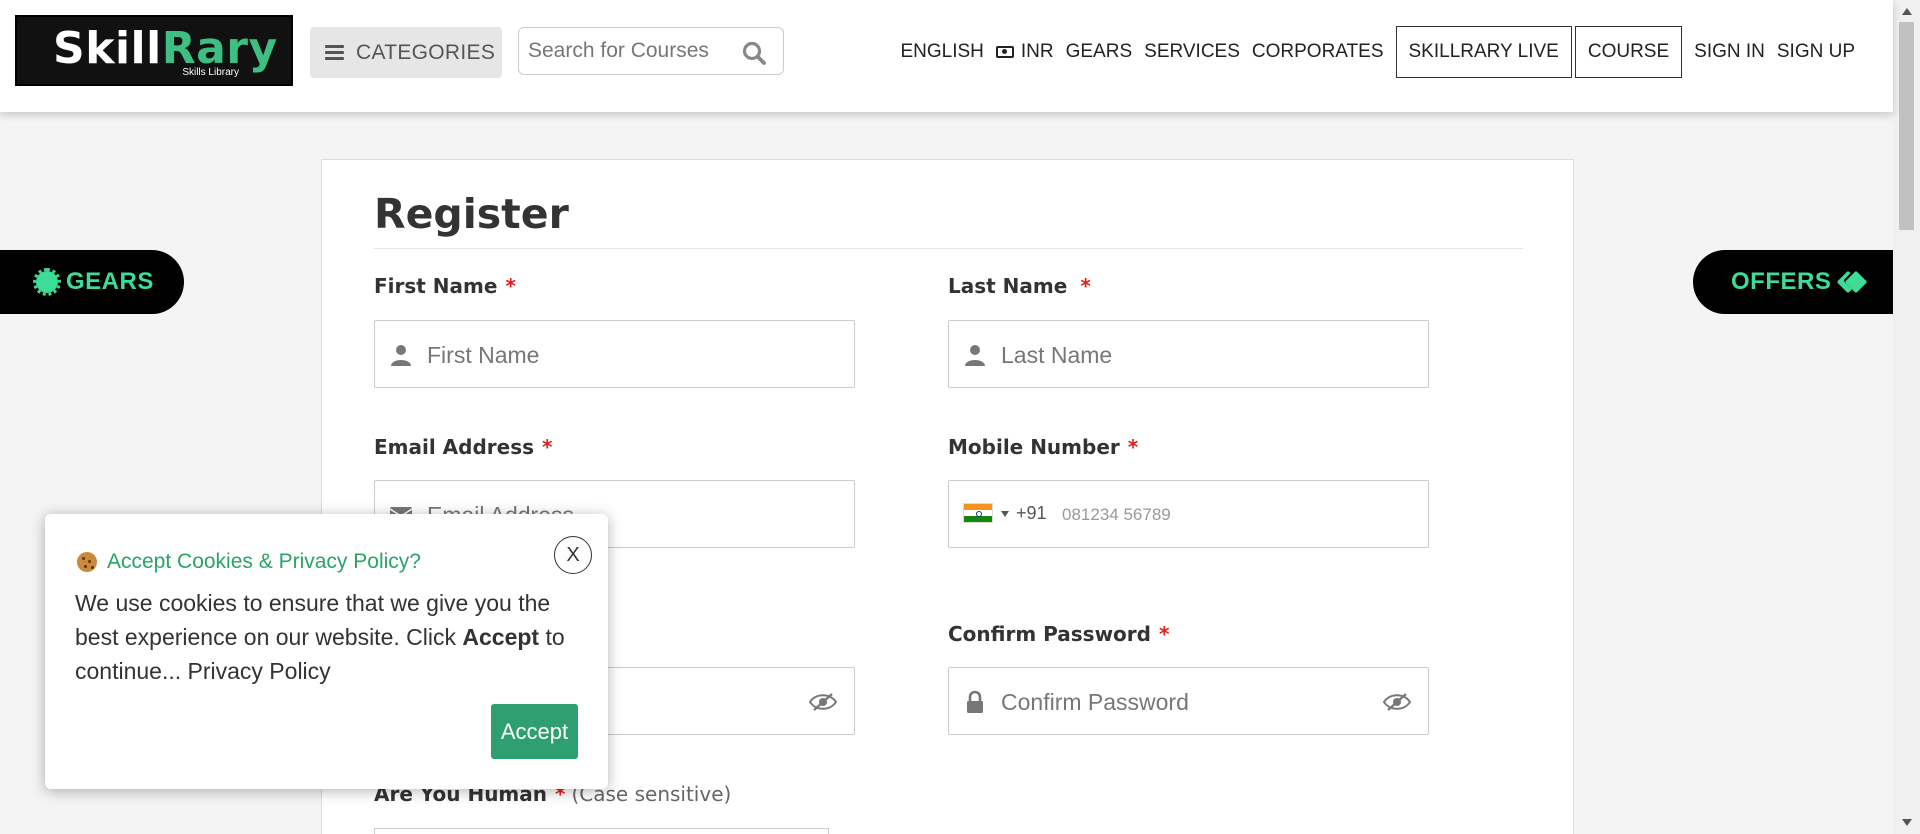 The height and width of the screenshot is (834, 1920). What do you see at coordinates (1037, 51) in the screenshot?
I see `nav-currency-label: INR` at bounding box center [1037, 51].